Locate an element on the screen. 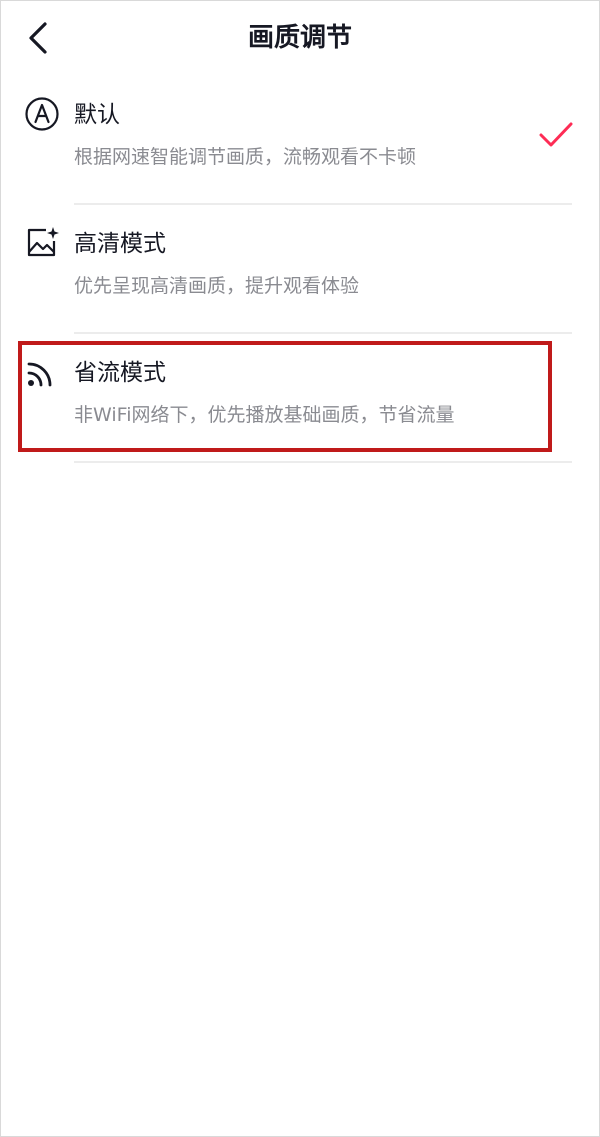  header: 画质调节 is located at coordinates (300, 38).